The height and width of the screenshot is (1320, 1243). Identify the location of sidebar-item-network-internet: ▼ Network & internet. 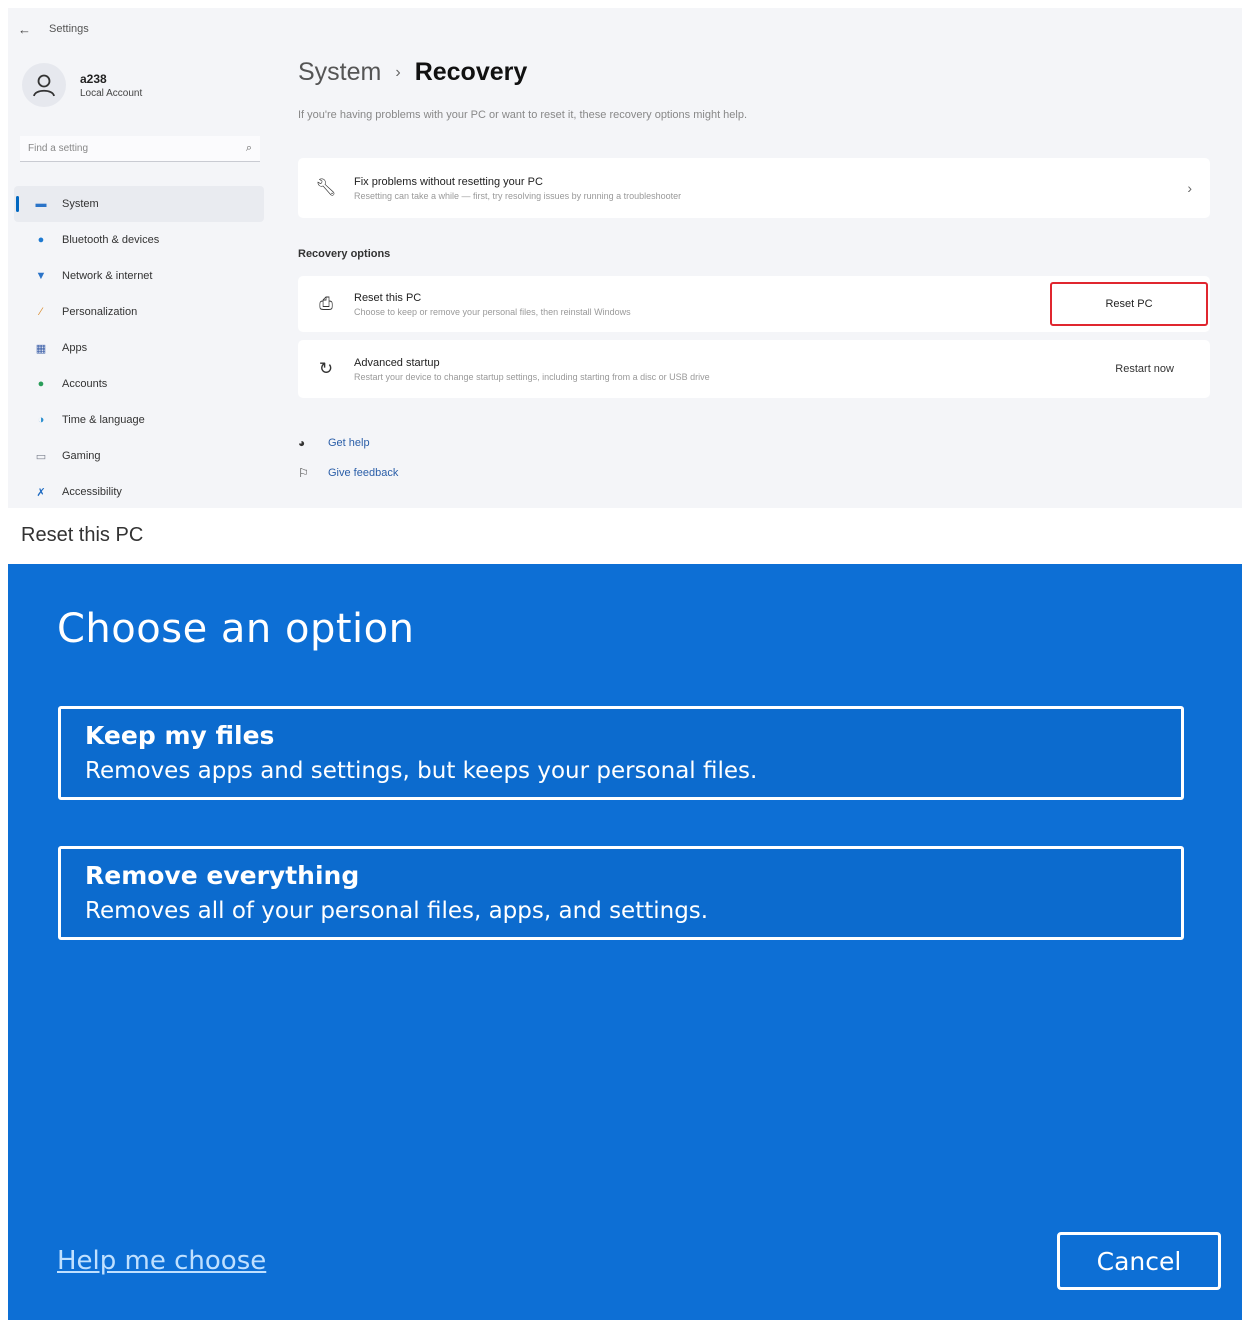
(139, 276).